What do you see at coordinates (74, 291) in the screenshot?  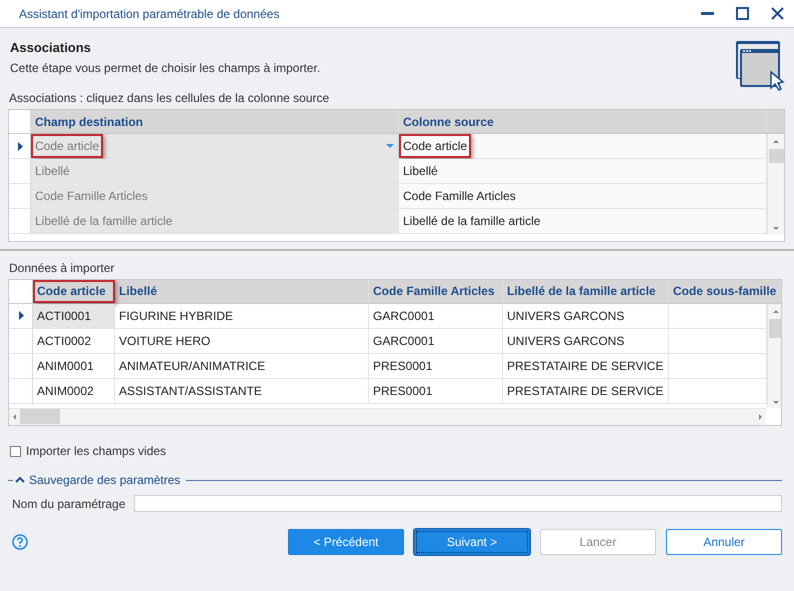 I see `column-header: Code article` at bounding box center [74, 291].